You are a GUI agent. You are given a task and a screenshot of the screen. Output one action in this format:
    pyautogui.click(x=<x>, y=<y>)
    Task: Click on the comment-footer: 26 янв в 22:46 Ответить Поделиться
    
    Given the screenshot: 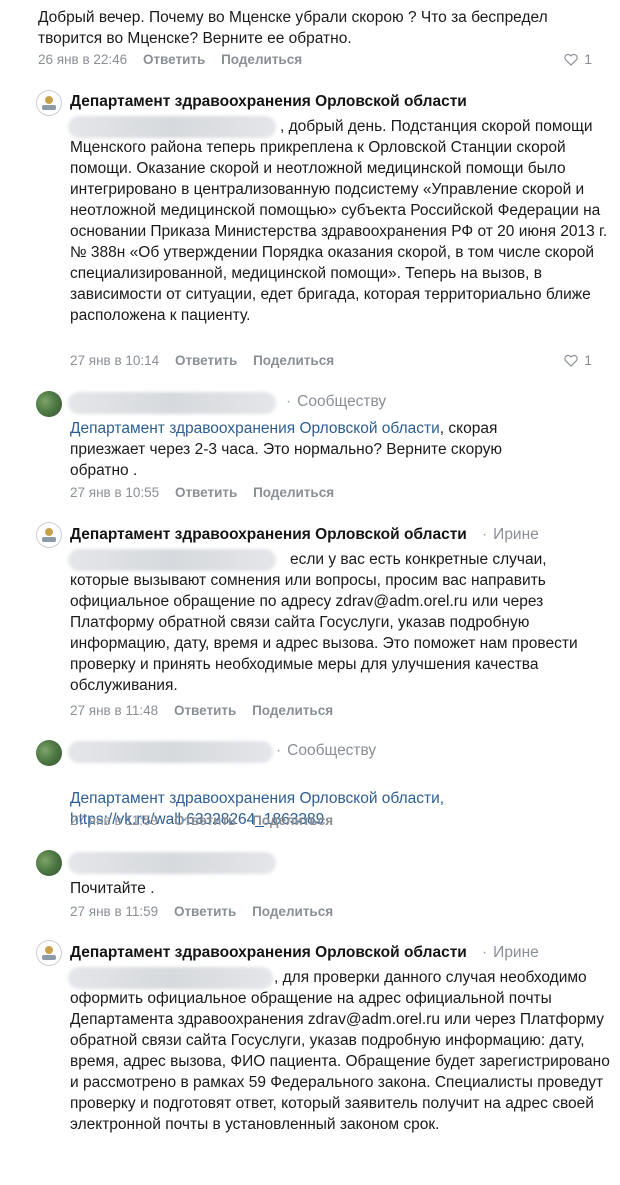 What is the action you would take?
    pyautogui.click(x=170, y=59)
    